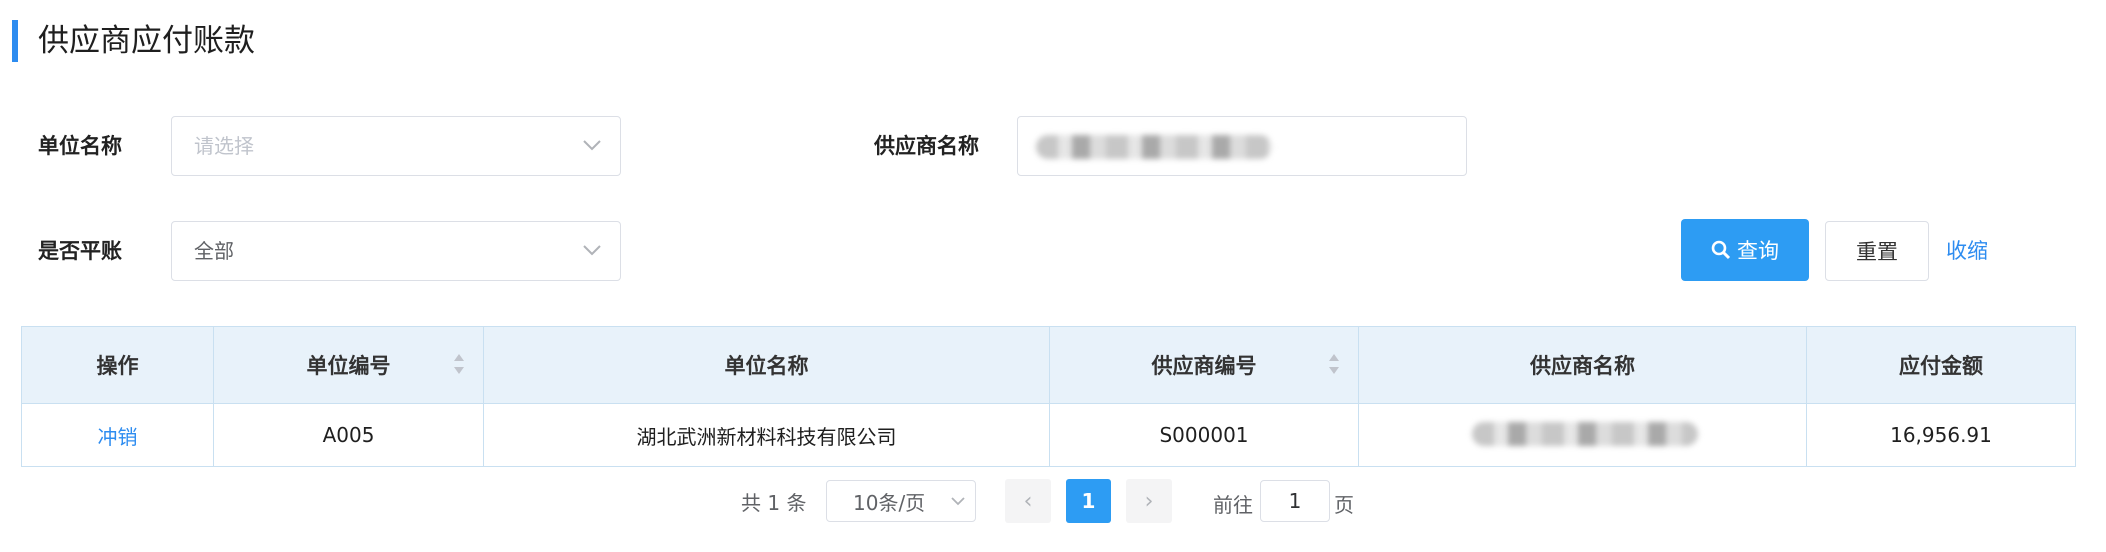 This screenshot has width=2106, height=552. Describe the element at coordinates (1758, 251) in the screenshot. I see `query-button-label: 查询` at that location.